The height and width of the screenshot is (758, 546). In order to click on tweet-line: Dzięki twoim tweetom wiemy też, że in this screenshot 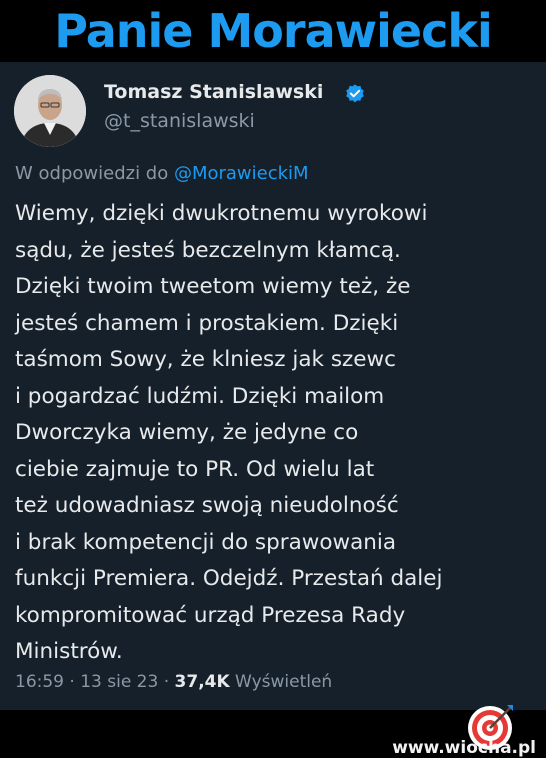, I will do `click(213, 286)`.